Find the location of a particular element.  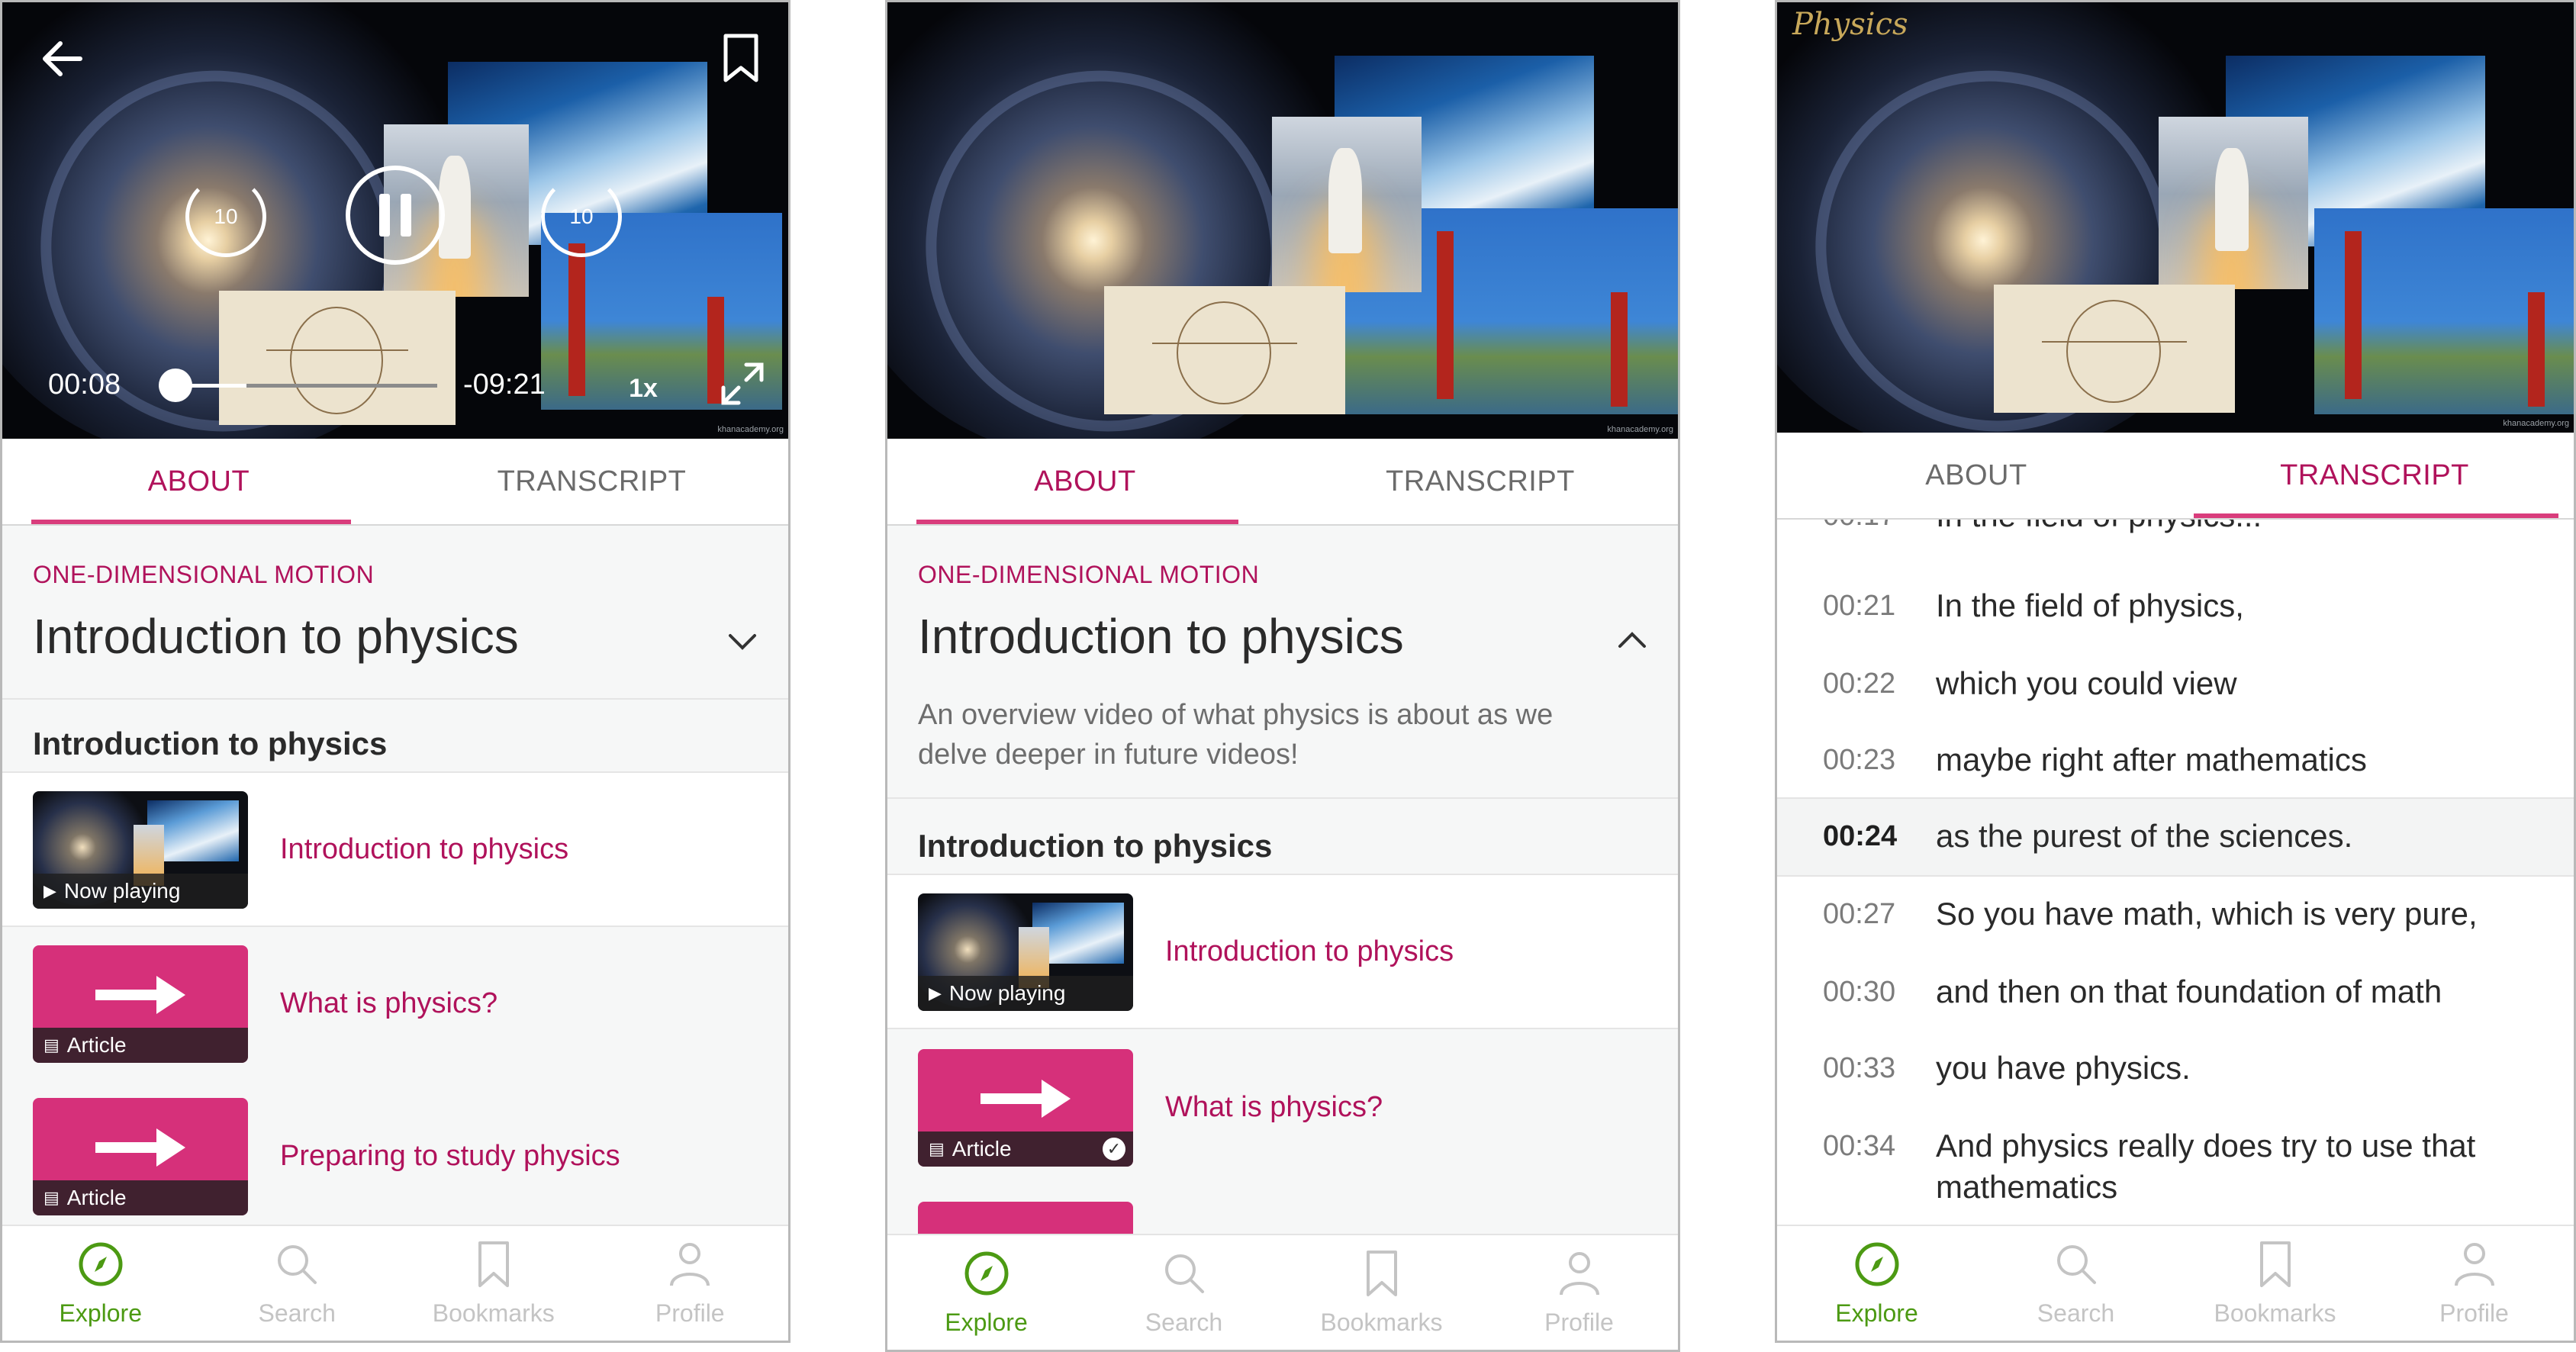

list-item: ▤ Article What is physics? is located at coordinates (395, 1003).